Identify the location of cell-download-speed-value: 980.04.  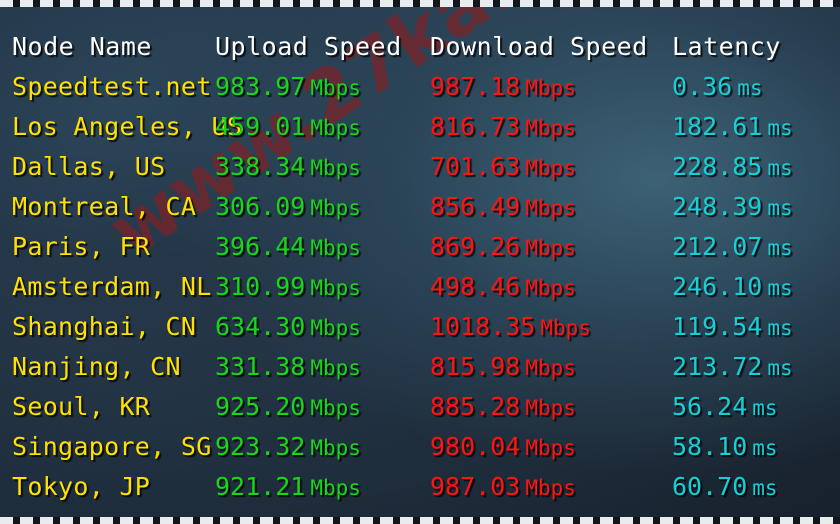
(475, 446).